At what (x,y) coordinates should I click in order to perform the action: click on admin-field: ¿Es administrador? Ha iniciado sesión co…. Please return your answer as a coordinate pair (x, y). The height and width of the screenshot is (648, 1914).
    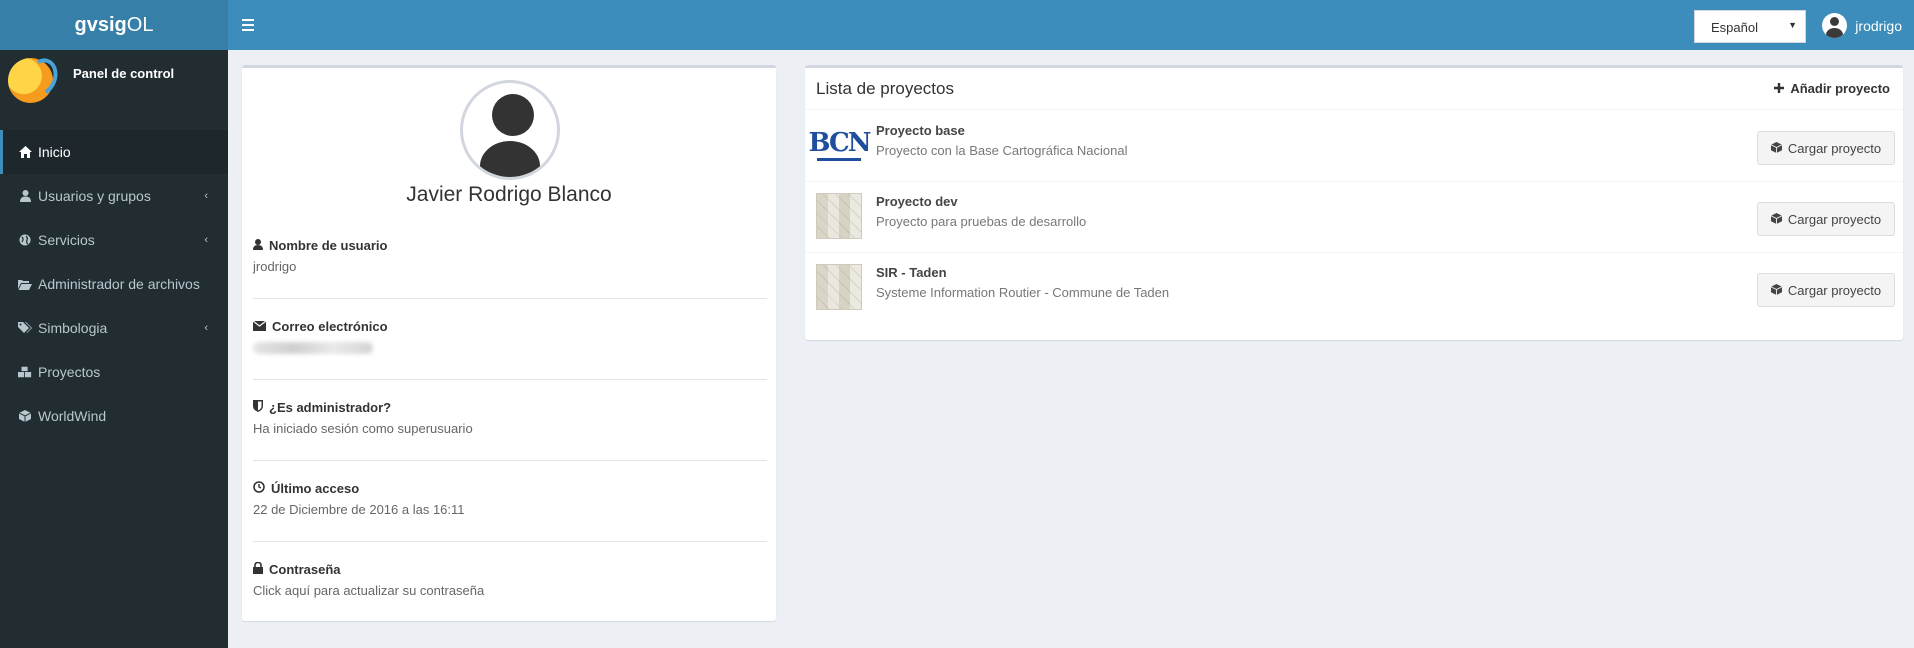
    Looking at the image, I should click on (510, 418).